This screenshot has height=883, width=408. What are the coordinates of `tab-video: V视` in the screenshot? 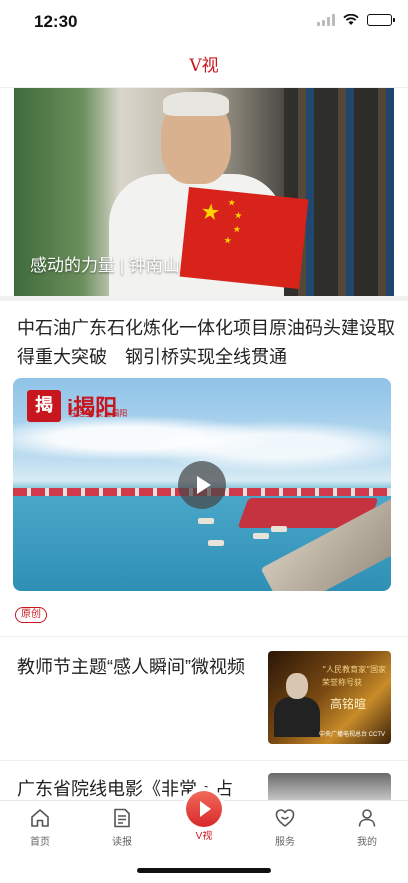 It's located at (204, 816).